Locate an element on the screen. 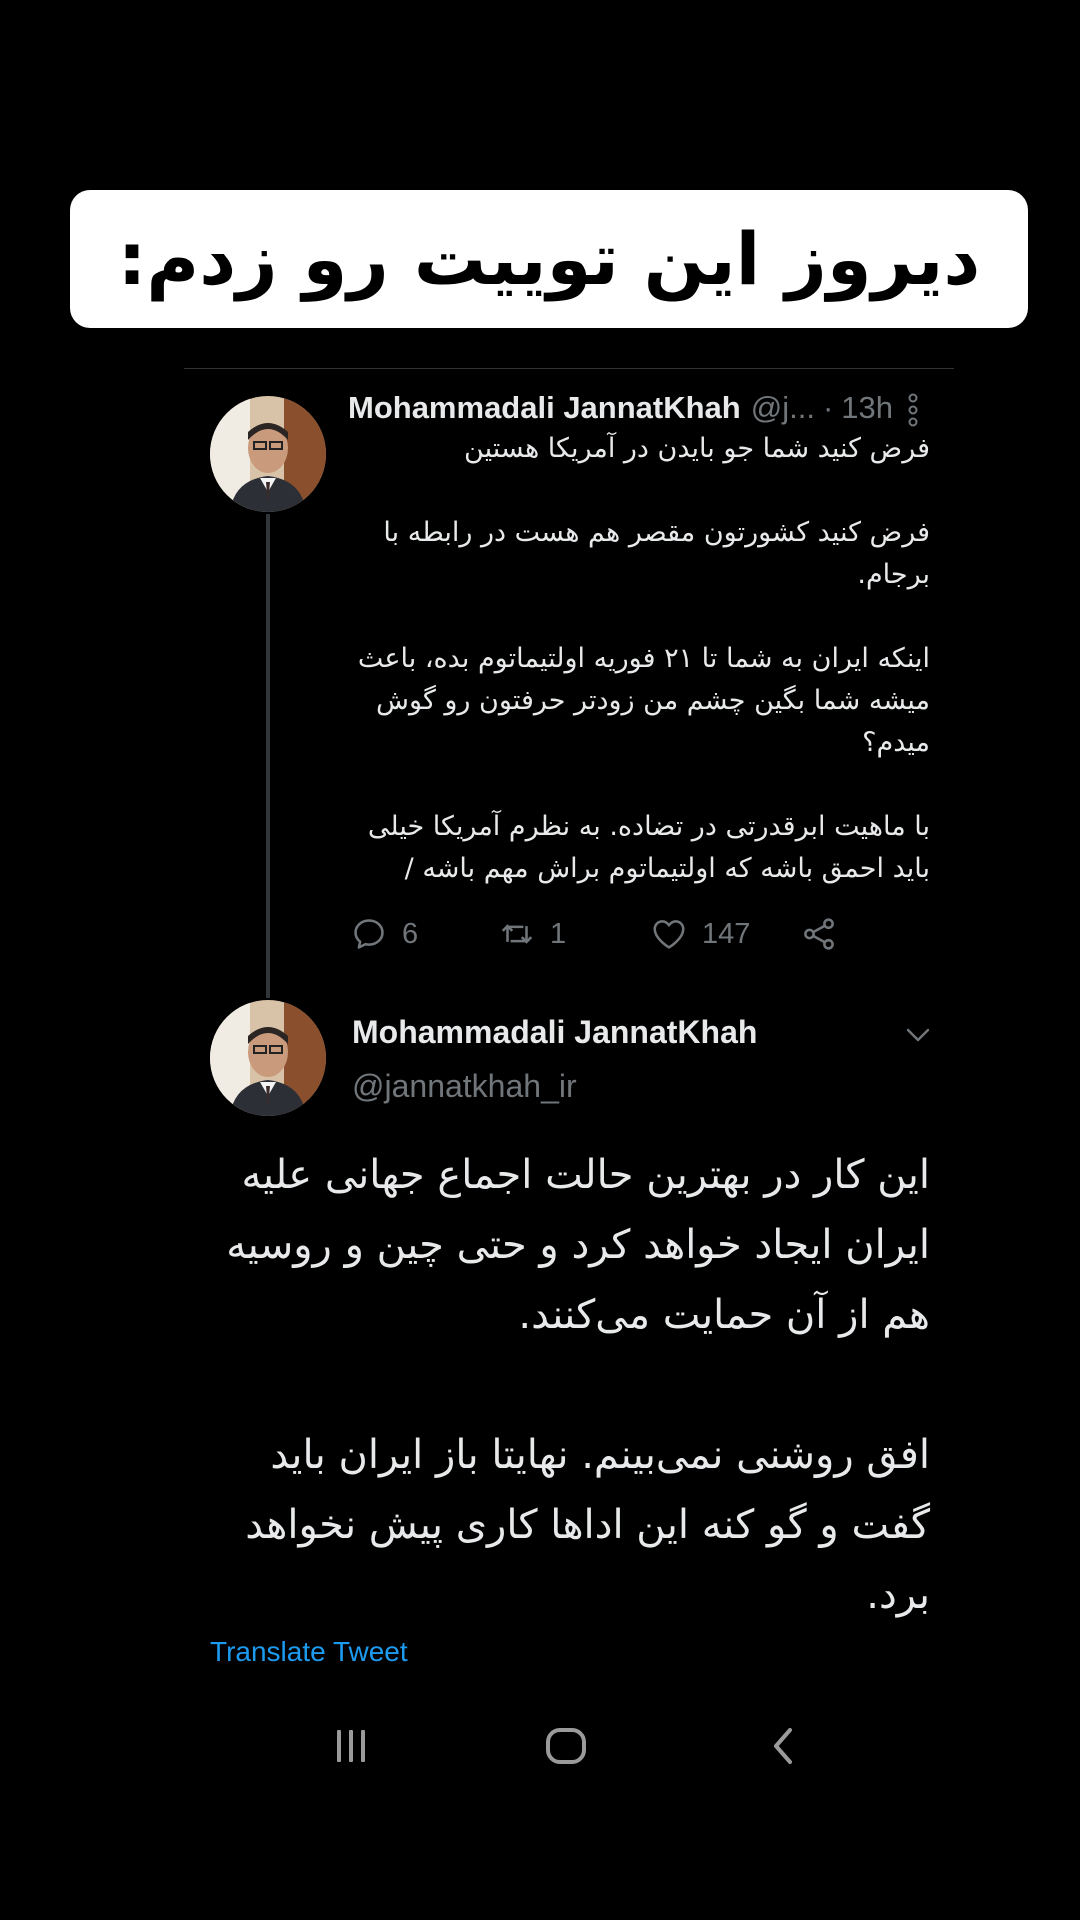  share-icon is located at coordinates (819, 934).